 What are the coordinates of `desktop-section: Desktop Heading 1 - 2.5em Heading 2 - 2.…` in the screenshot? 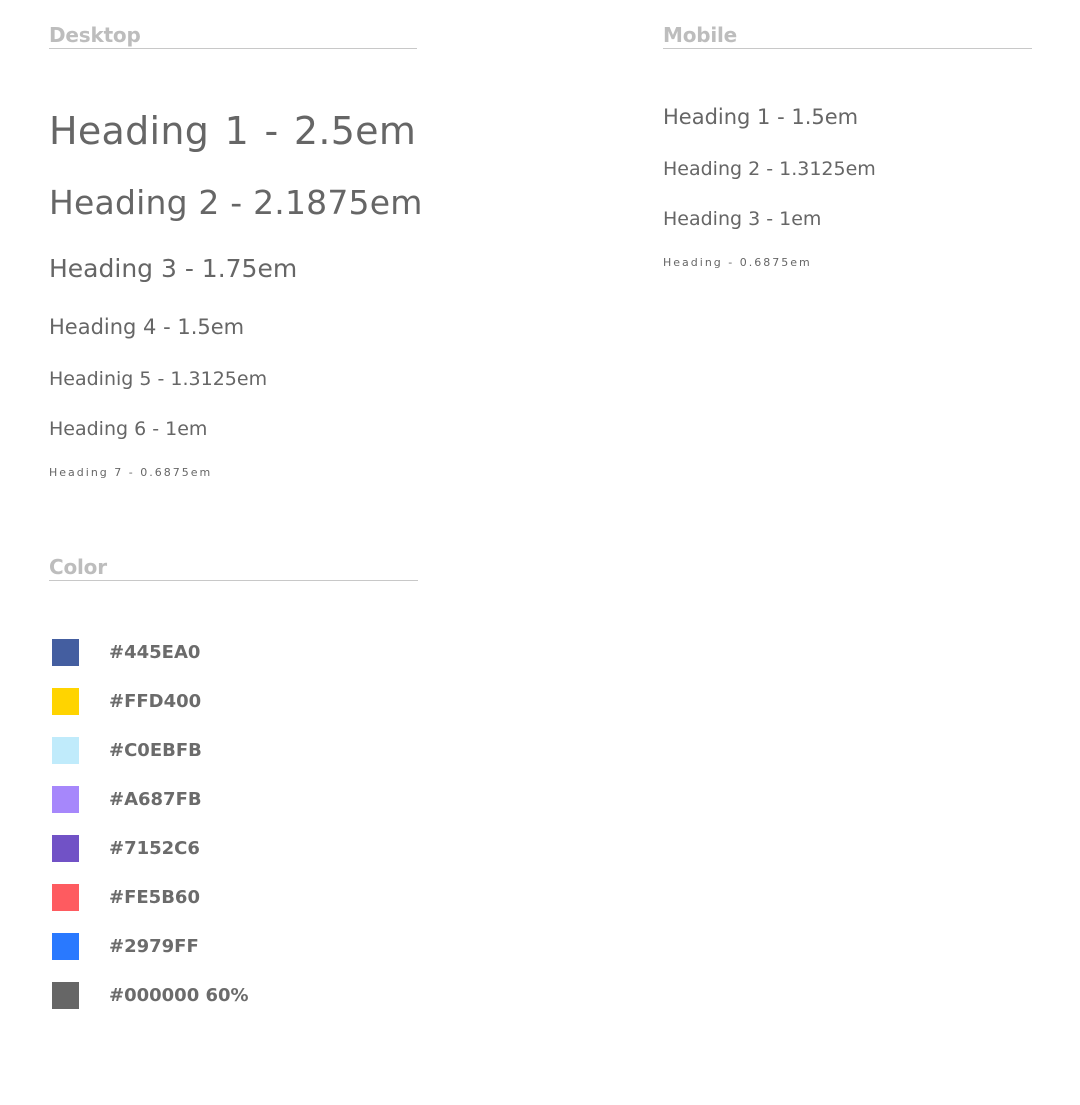 It's located at (235, 251).